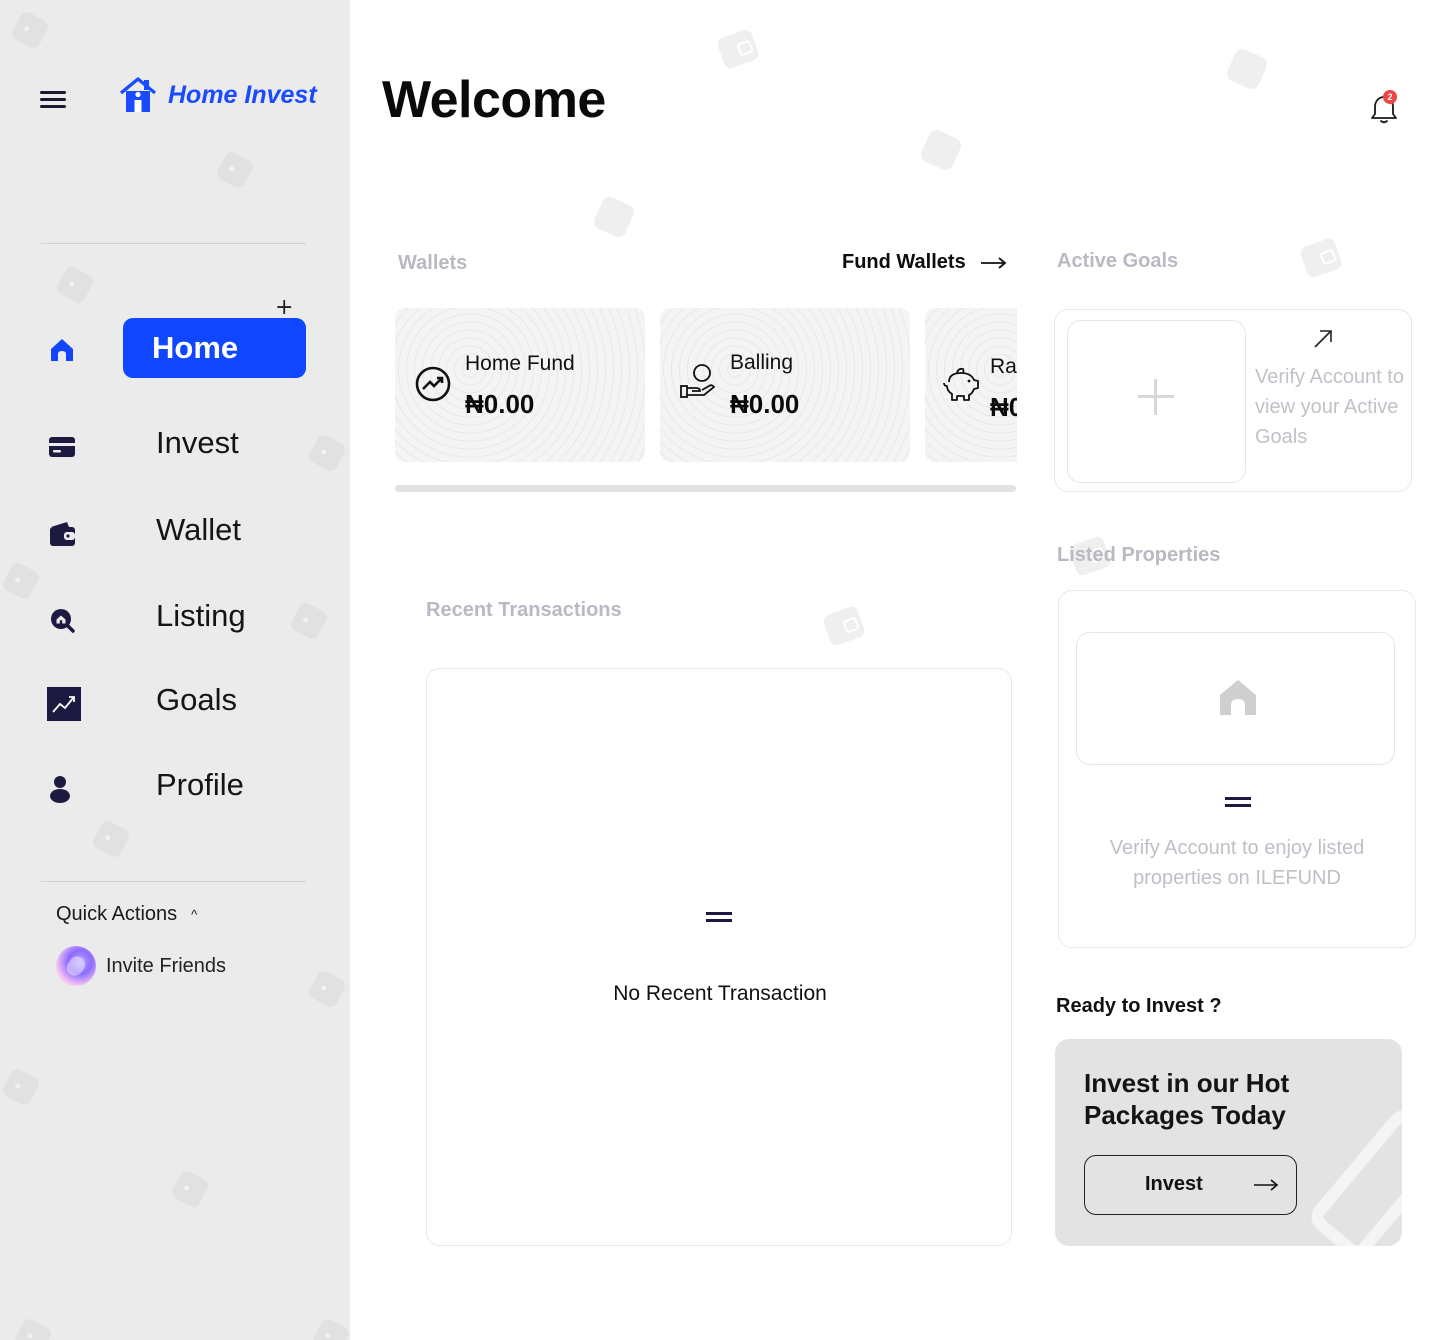  What do you see at coordinates (720, 993) in the screenshot?
I see `no-transactions-message: No Recent Transaction` at bounding box center [720, 993].